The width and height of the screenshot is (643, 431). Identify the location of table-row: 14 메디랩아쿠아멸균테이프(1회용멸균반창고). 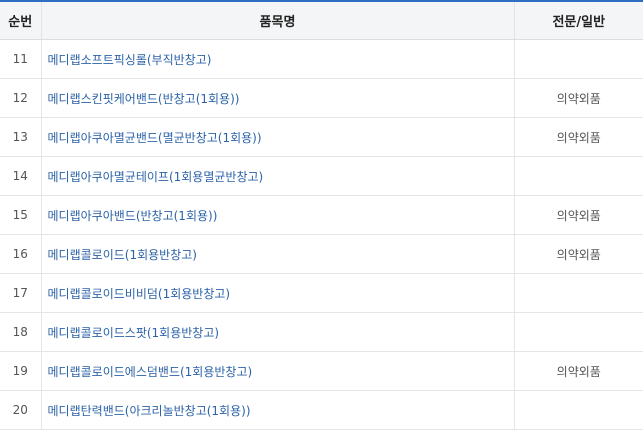
(321, 176).